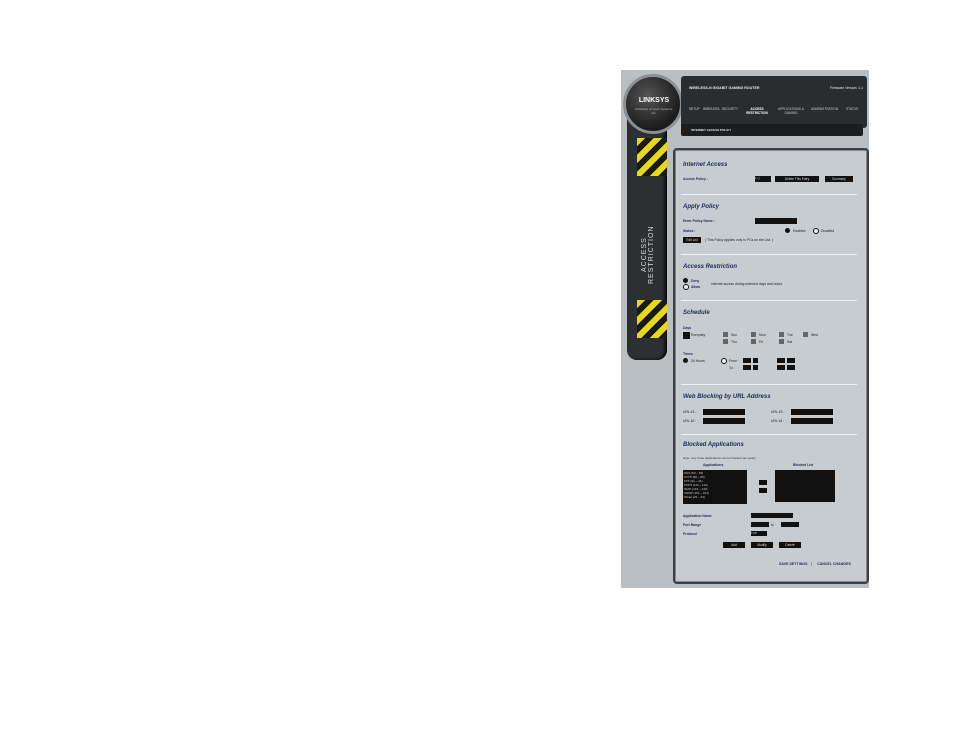 This screenshot has width=954, height=738. What do you see at coordinates (730, 109) in the screenshot?
I see `nav-security: SECURITY` at bounding box center [730, 109].